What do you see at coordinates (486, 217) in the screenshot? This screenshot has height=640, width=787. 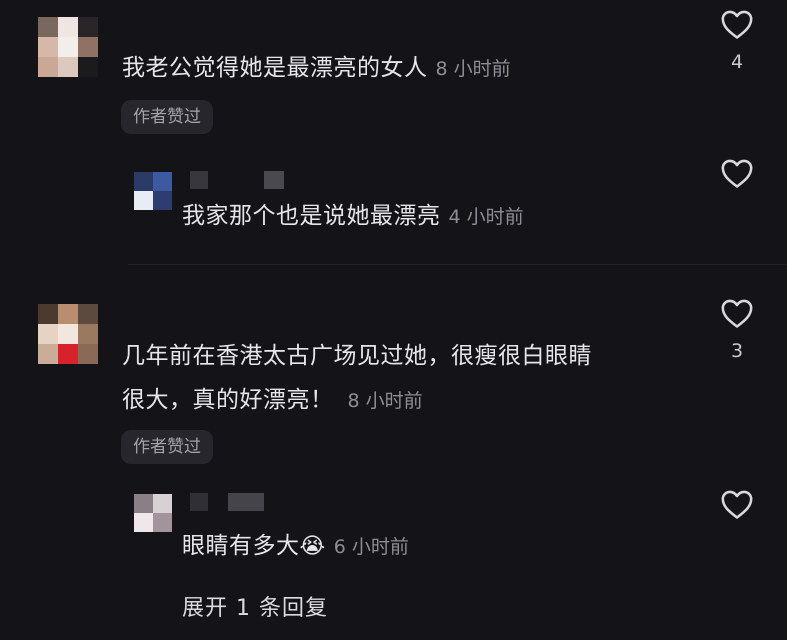 I see `reply-time: 4 小时前` at bounding box center [486, 217].